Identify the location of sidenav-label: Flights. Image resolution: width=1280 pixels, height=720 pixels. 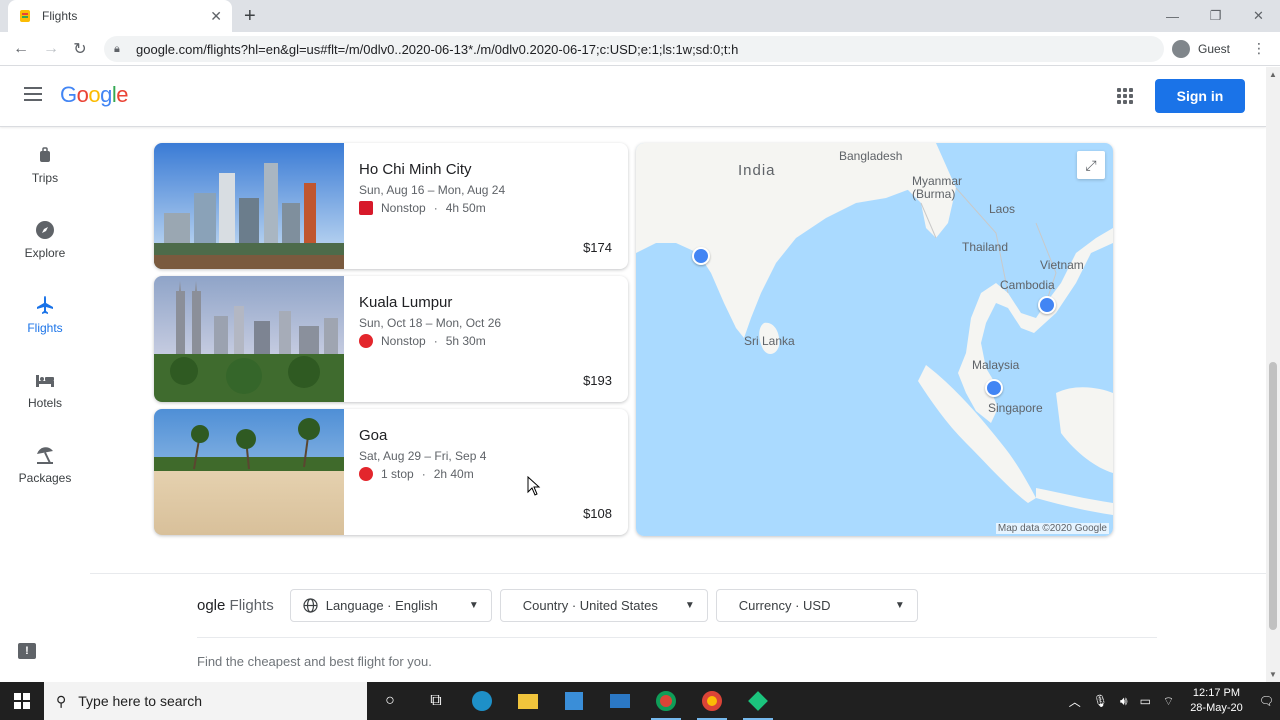
(45, 328).